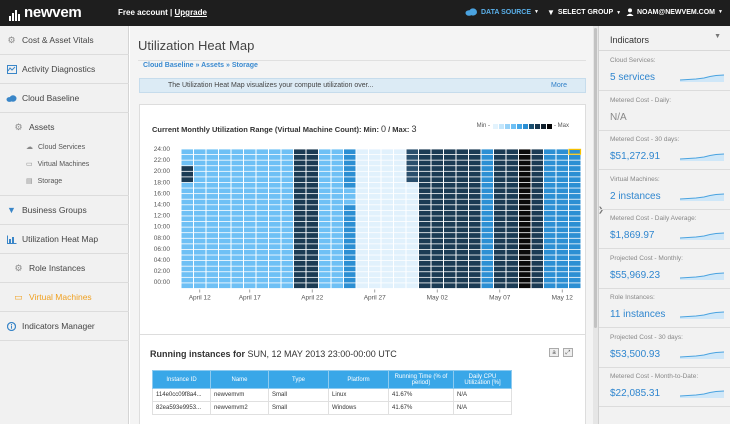 The image size is (730, 424). Describe the element at coordinates (664, 348) in the screenshot. I see `indicator-item: Projected Cost - 30 days: $53,500.93` at that location.